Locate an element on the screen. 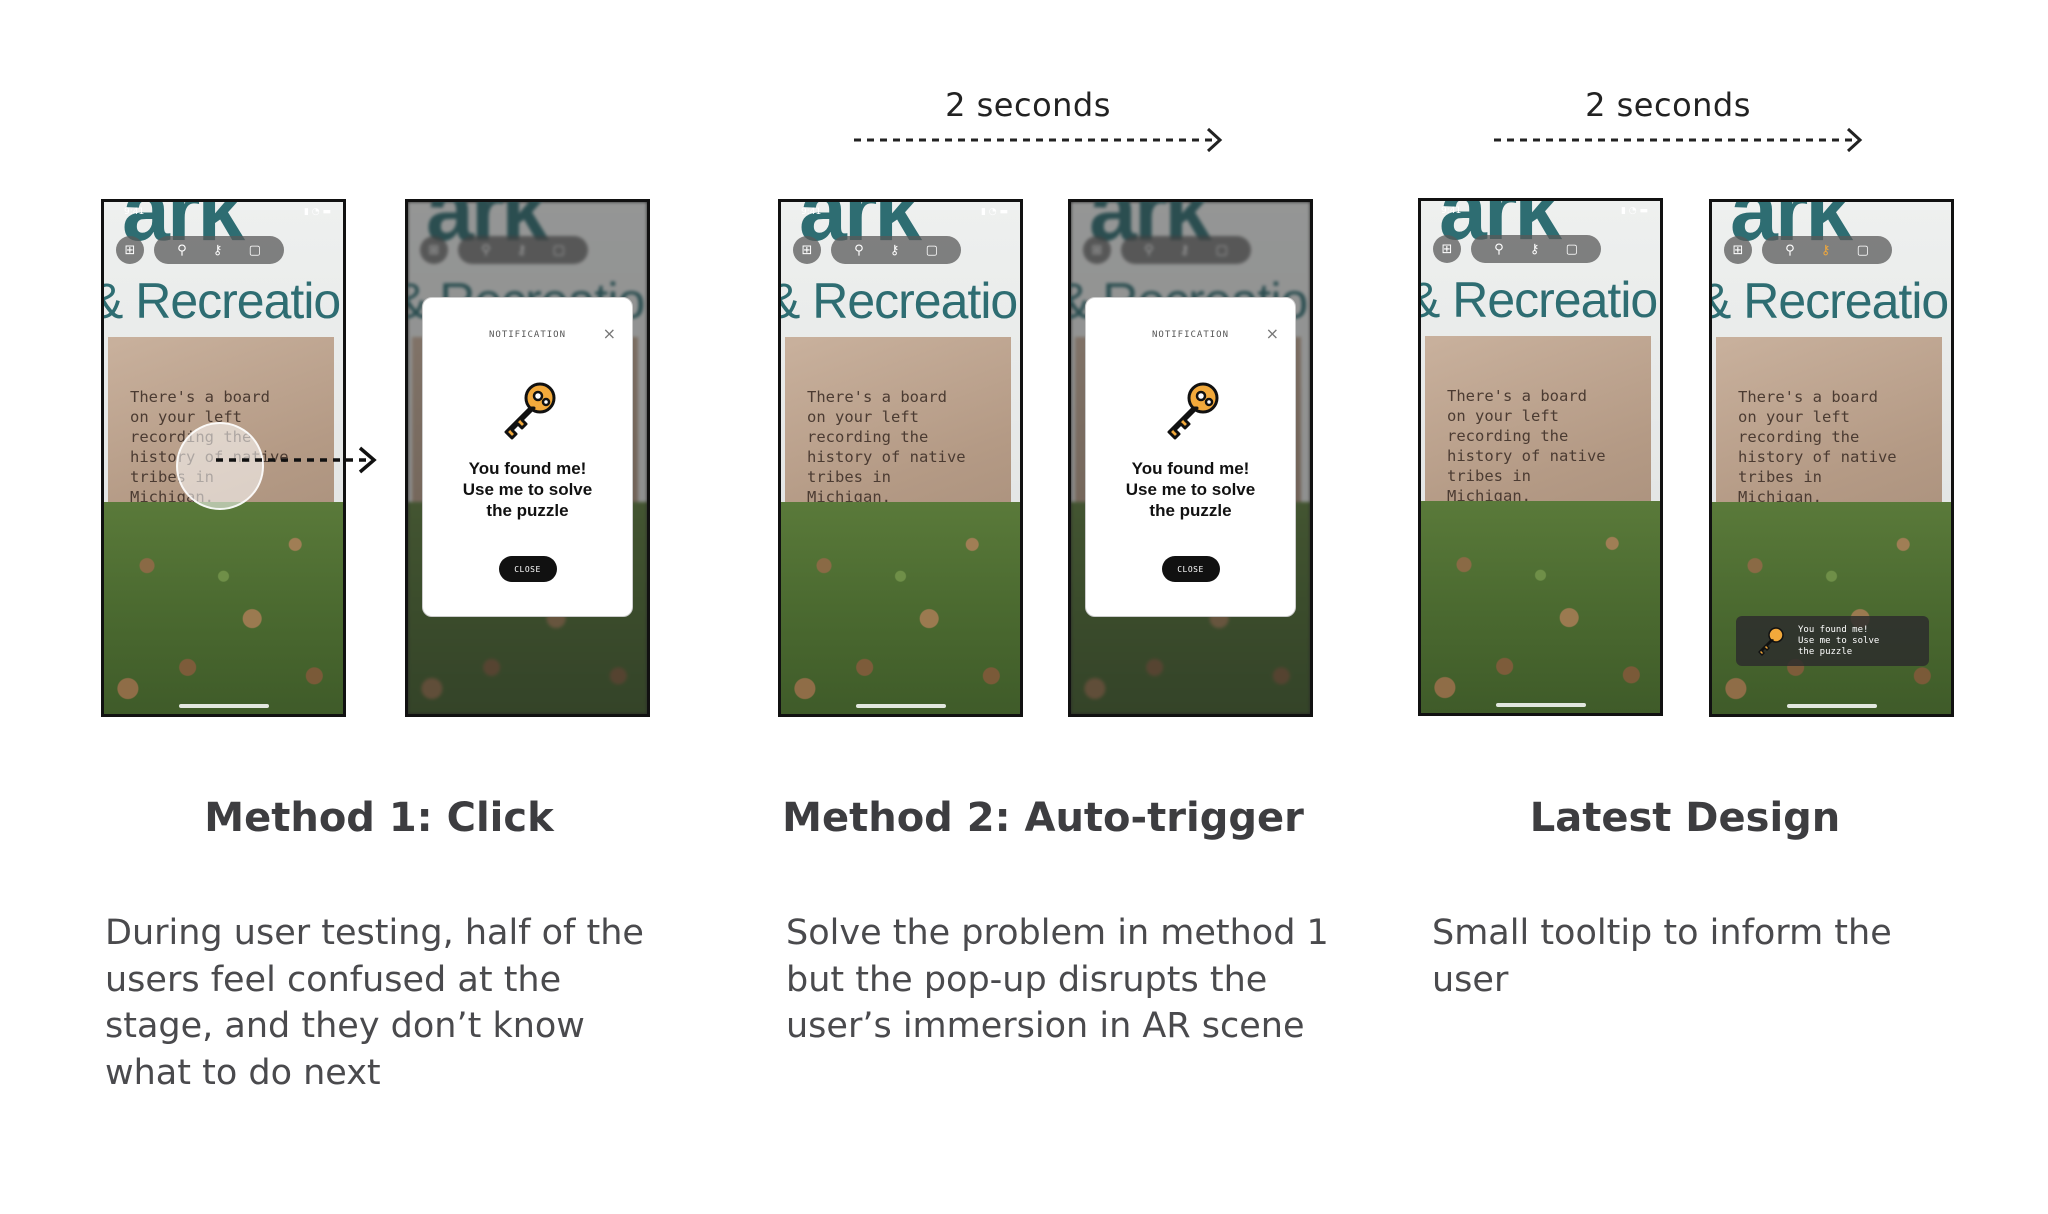 The image size is (2048, 1214). timer-label-latest-design: 2 seconds is located at coordinates (1668, 105).